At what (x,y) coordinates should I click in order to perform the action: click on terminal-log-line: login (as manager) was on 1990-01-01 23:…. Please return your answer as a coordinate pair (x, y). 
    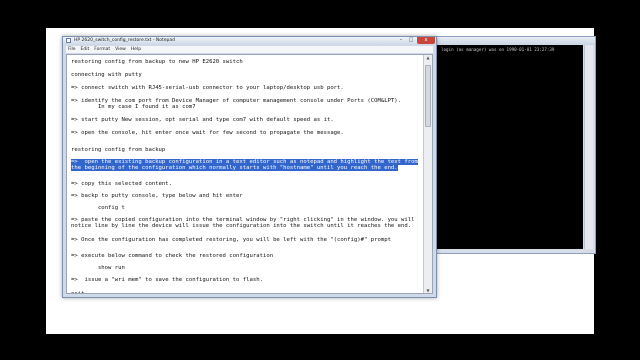
    Looking at the image, I should click on (498, 49).